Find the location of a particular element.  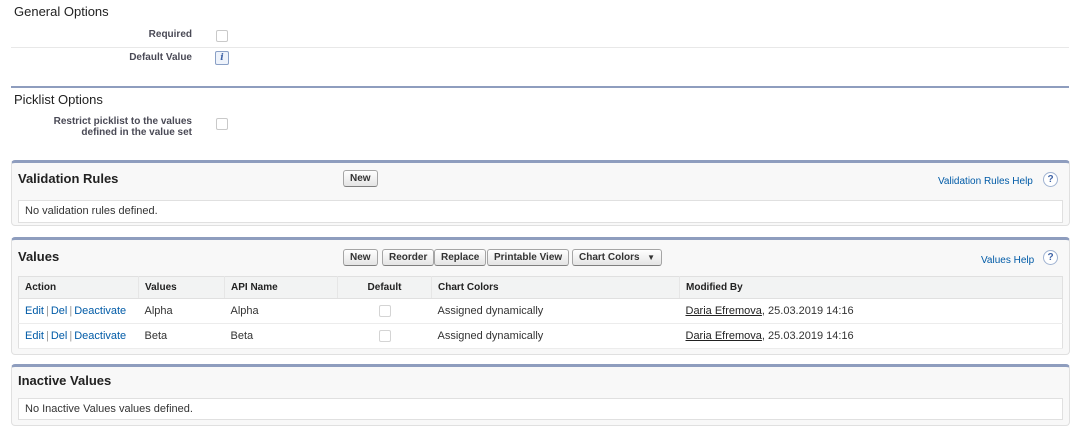

values-title: Values is located at coordinates (39, 256).